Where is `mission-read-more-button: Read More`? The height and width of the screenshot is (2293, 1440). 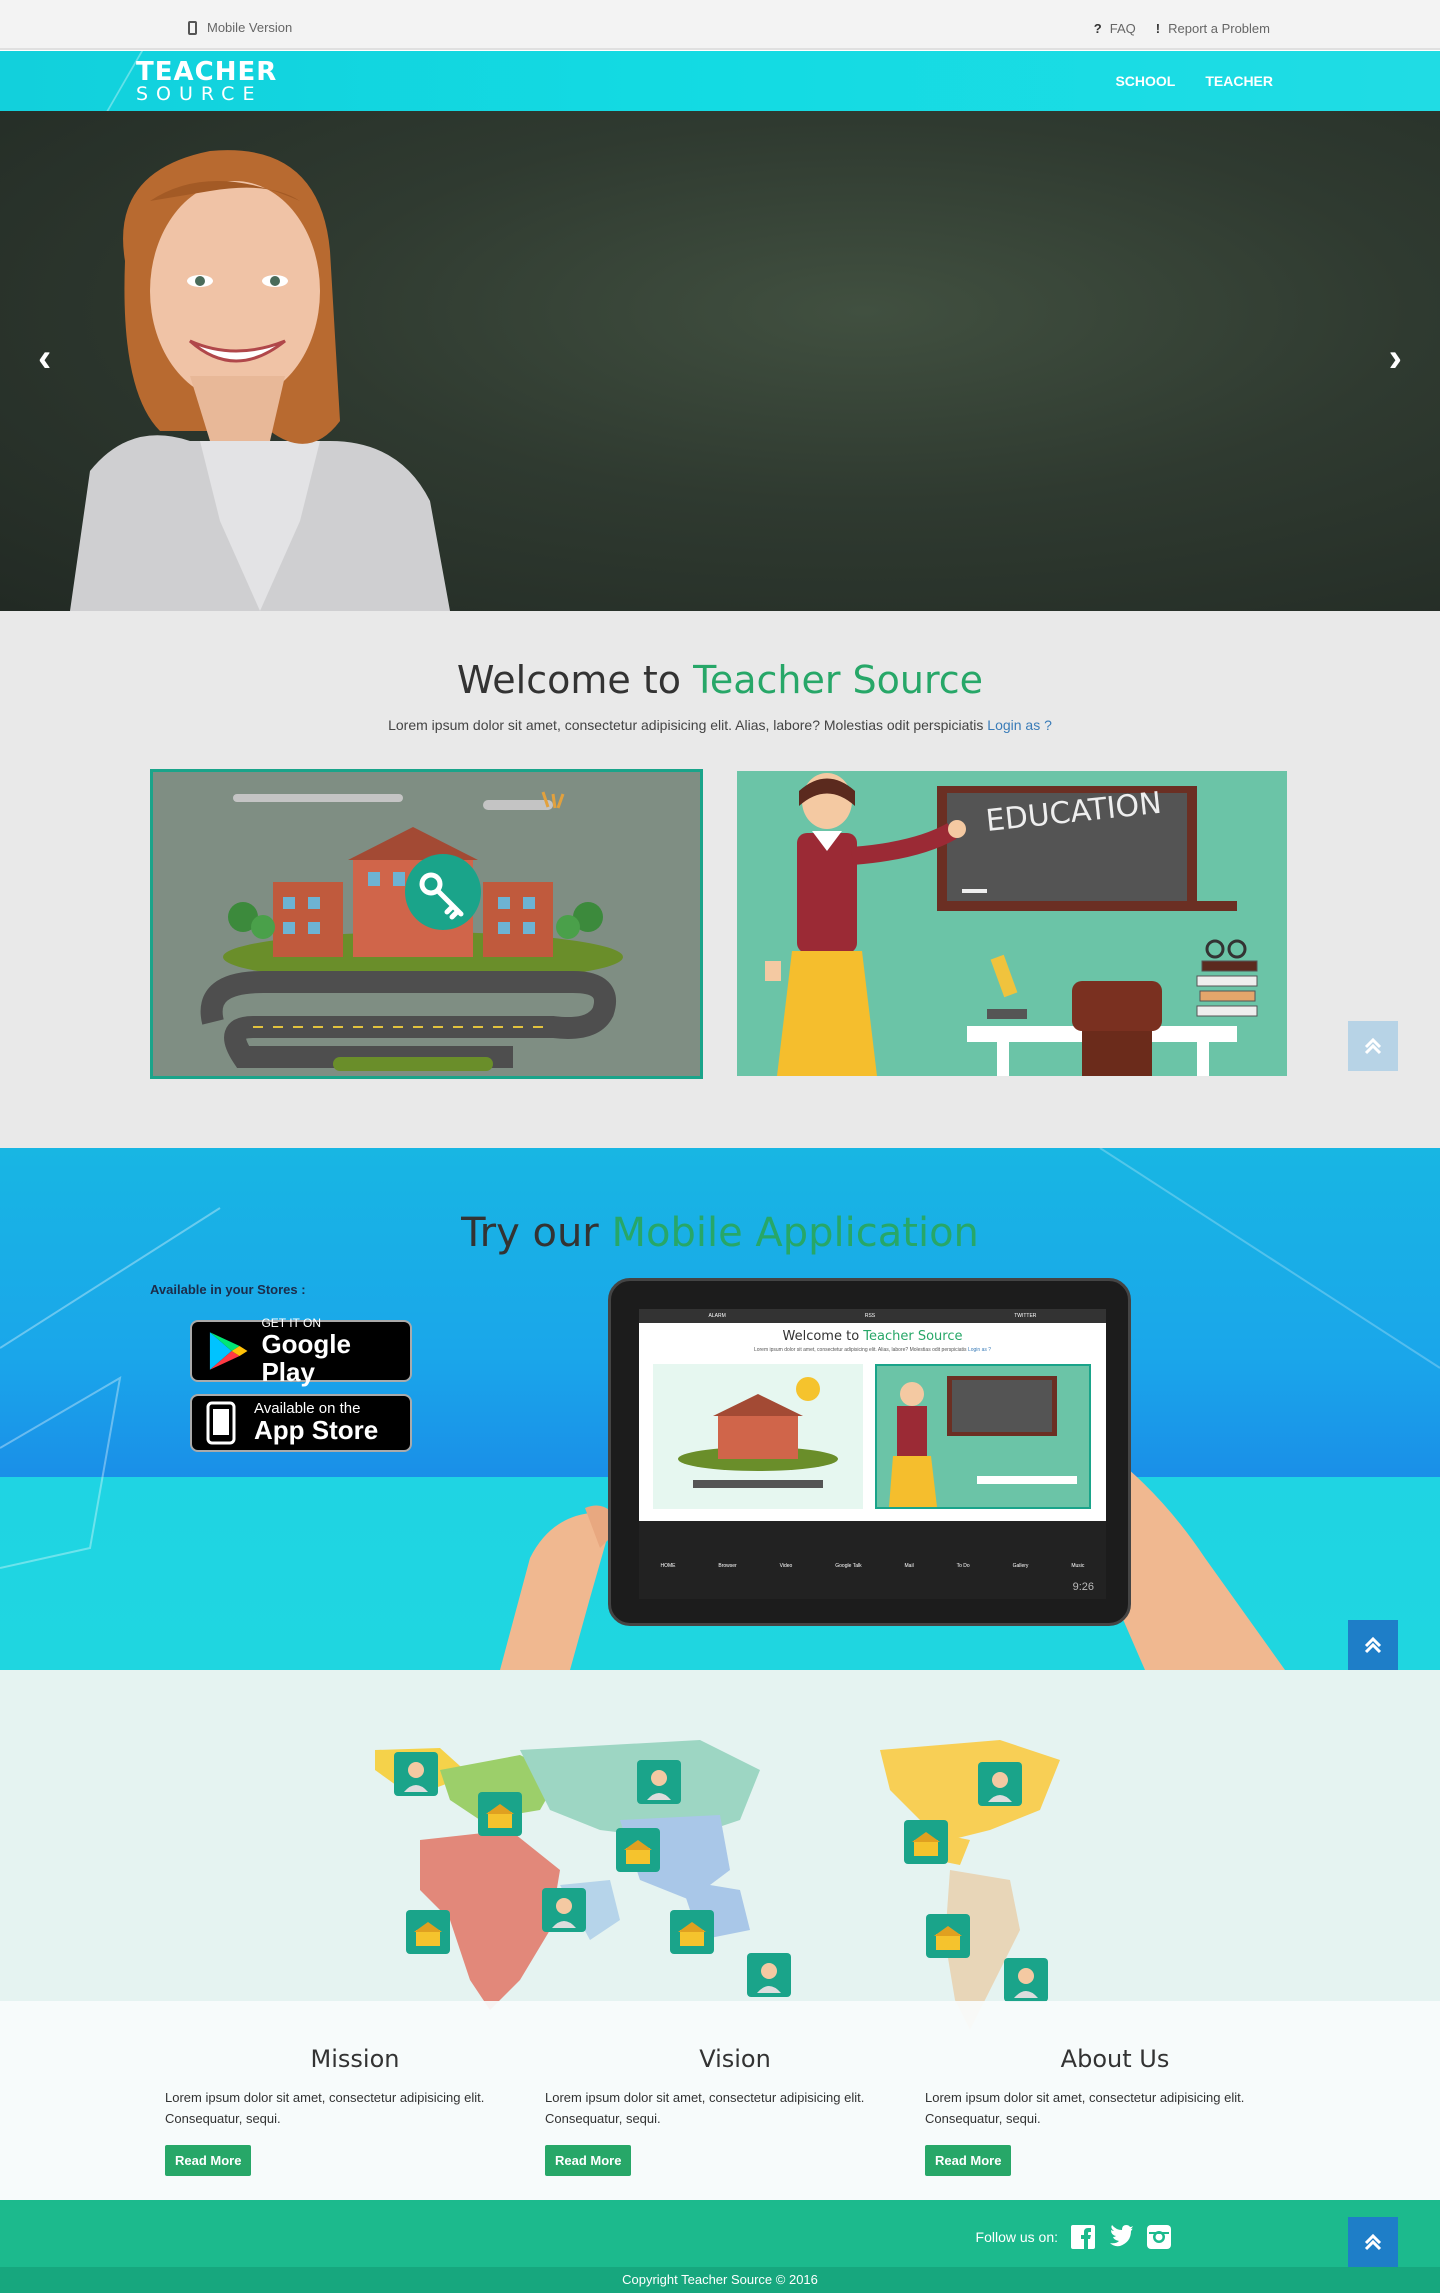 mission-read-more-button: Read More is located at coordinates (208, 2160).